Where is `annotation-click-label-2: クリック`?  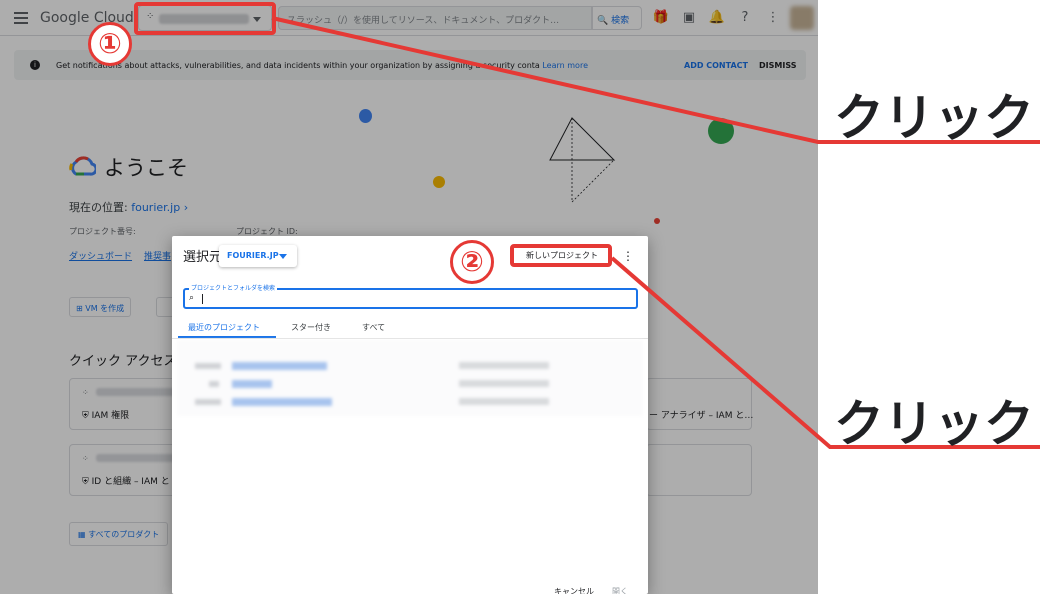
annotation-click-label-2: クリック is located at coordinates (934, 424).